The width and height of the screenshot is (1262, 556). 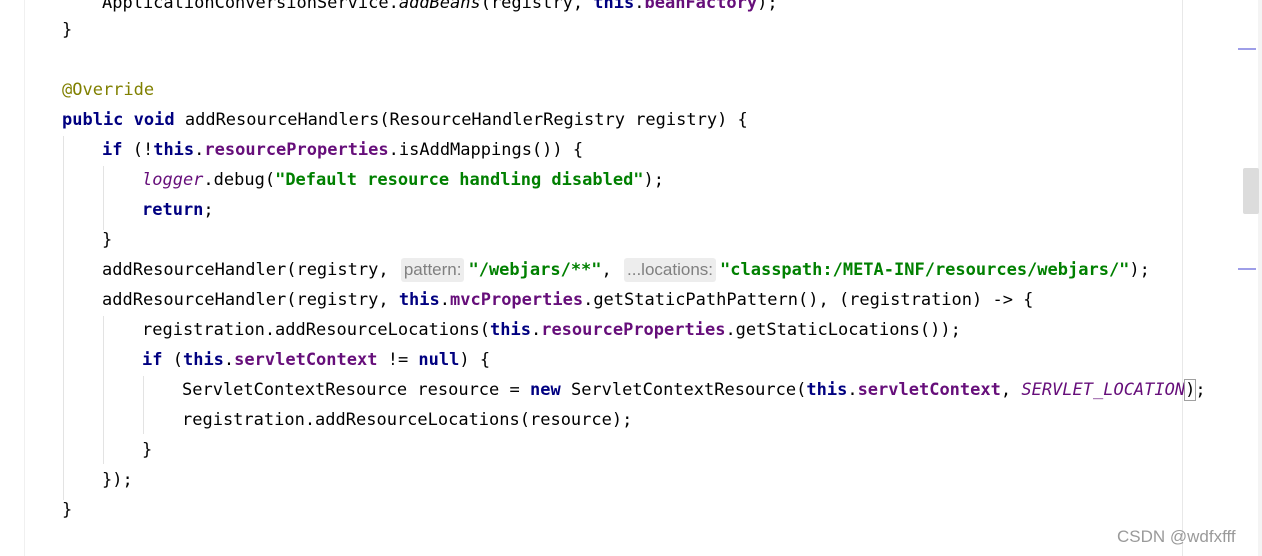 What do you see at coordinates (1176, 536) in the screenshot?
I see `watermark: CSDN @wdfxfff` at bounding box center [1176, 536].